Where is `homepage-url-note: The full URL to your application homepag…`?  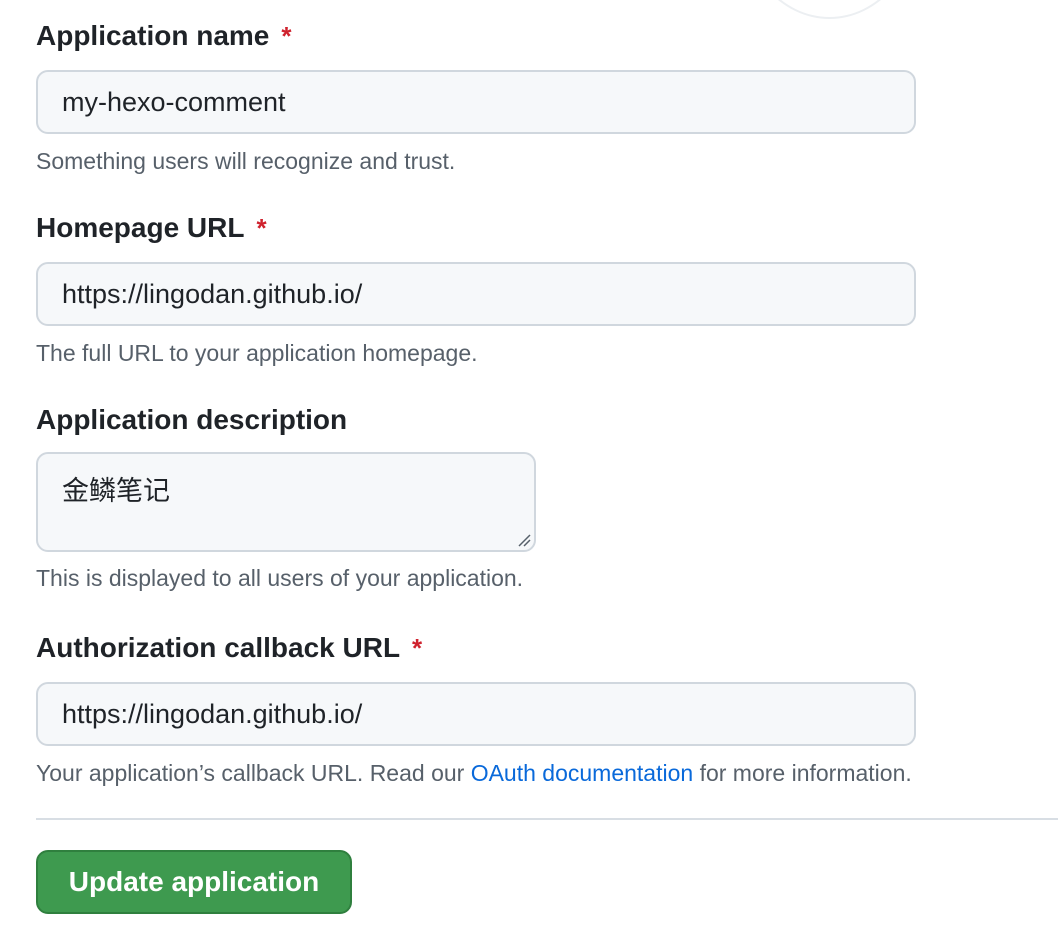 homepage-url-note: The full URL to your application homepag… is located at coordinates (257, 353).